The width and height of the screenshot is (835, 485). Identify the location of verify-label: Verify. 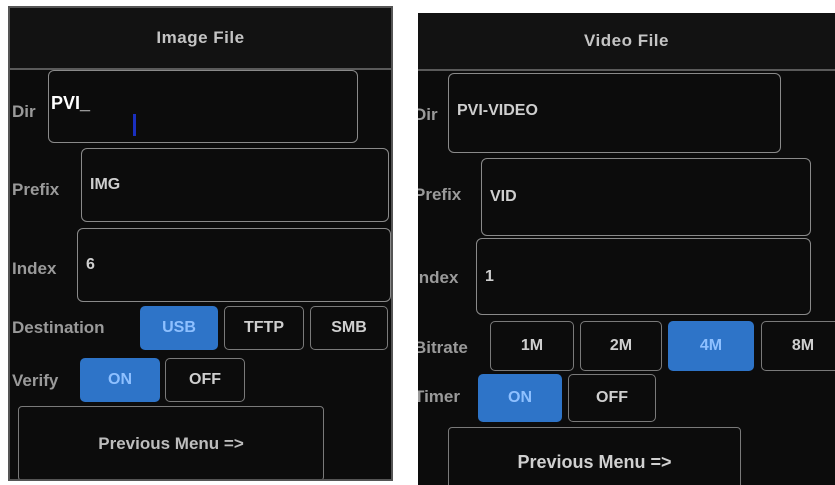
(35, 380).